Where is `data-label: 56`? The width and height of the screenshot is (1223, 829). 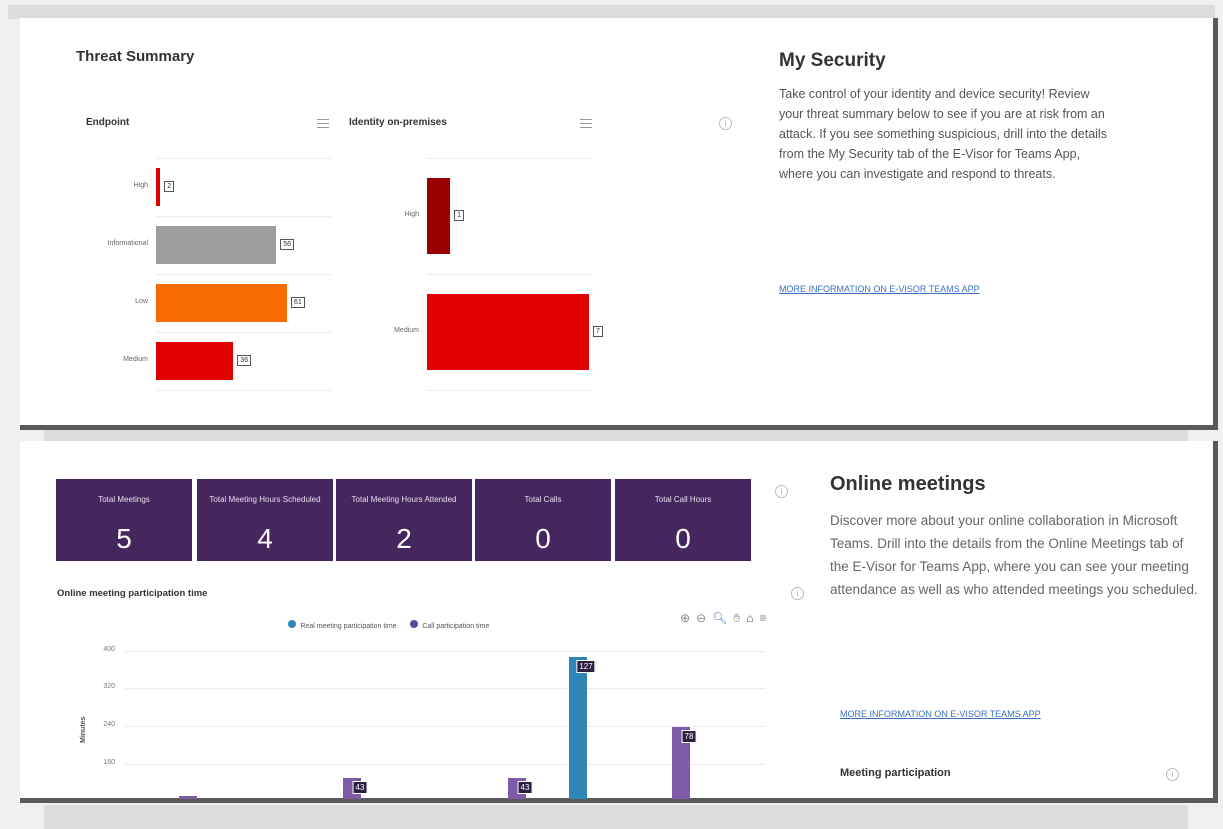 data-label: 56 is located at coordinates (287, 244).